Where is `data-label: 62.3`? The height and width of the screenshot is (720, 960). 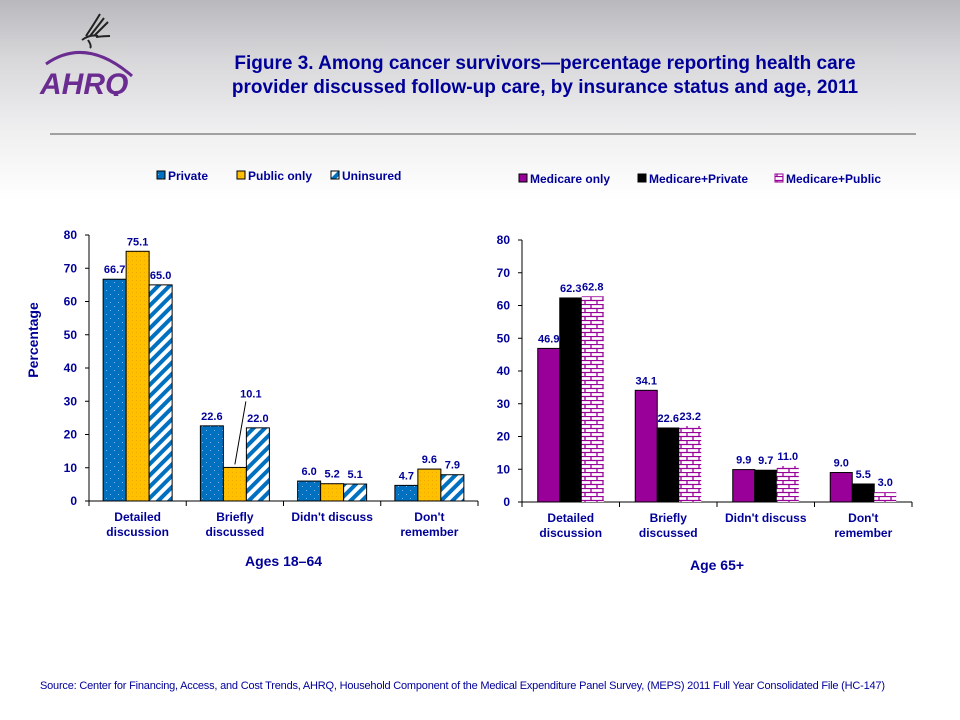
data-label: 62.3 is located at coordinates (570, 289).